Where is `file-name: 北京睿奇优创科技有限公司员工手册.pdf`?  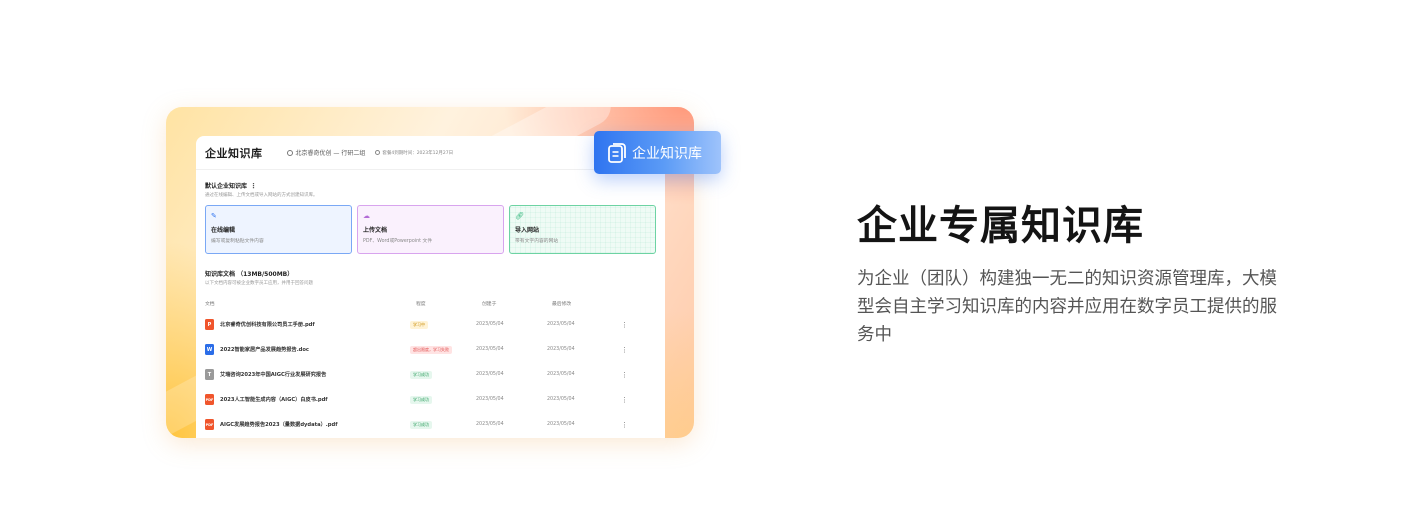 file-name: 北京睿奇优创科技有限公司员工手册.pdf is located at coordinates (267, 325).